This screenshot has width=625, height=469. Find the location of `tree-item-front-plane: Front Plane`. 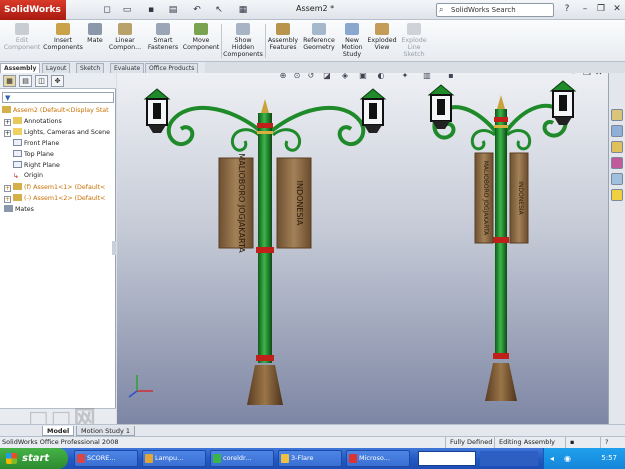

tree-item-front-plane: Front Plane is located at coordinates (36, 143).